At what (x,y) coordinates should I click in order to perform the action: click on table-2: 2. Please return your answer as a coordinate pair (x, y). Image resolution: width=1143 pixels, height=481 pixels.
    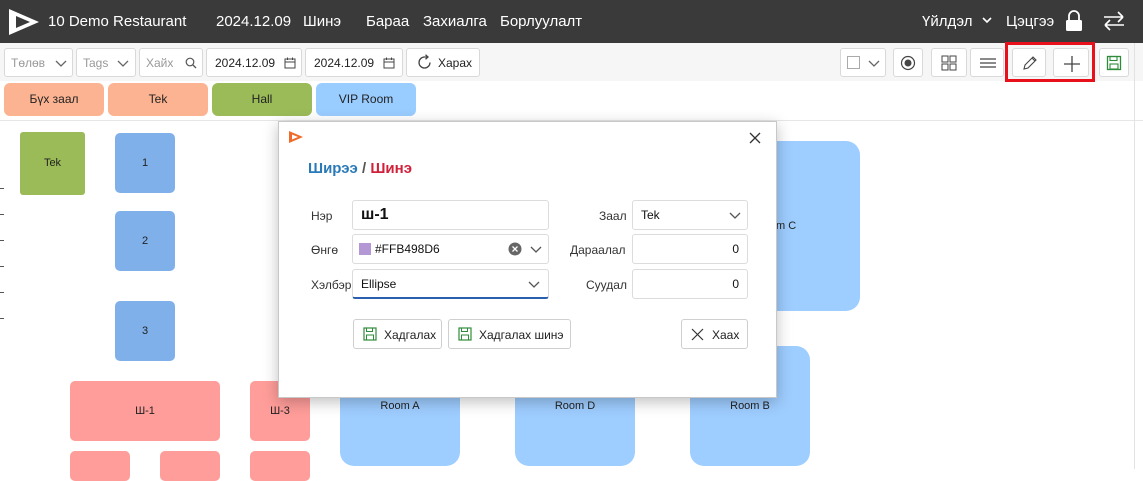
    Looking at the image, I should click on (145, 241).